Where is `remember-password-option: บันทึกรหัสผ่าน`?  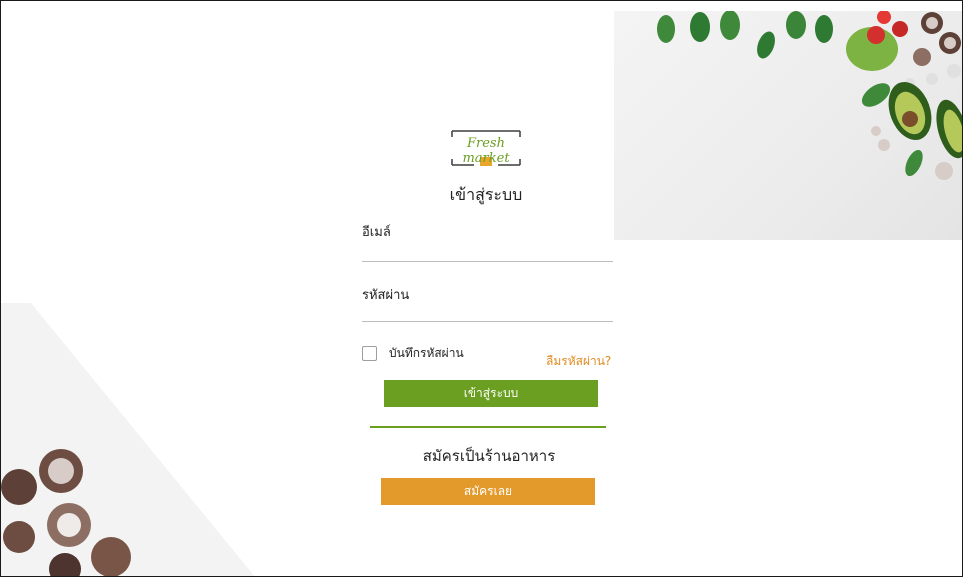 remember-password-option: บันทึกรหัสผ่าน is located at coordinates (413, 353).